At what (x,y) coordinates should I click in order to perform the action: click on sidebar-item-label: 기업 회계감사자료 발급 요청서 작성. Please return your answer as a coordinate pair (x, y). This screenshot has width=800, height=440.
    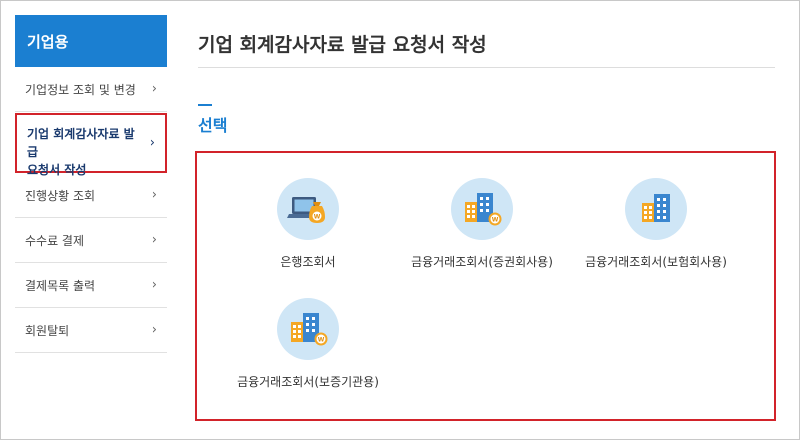
    Looking at the image, I should click on (81, 152).